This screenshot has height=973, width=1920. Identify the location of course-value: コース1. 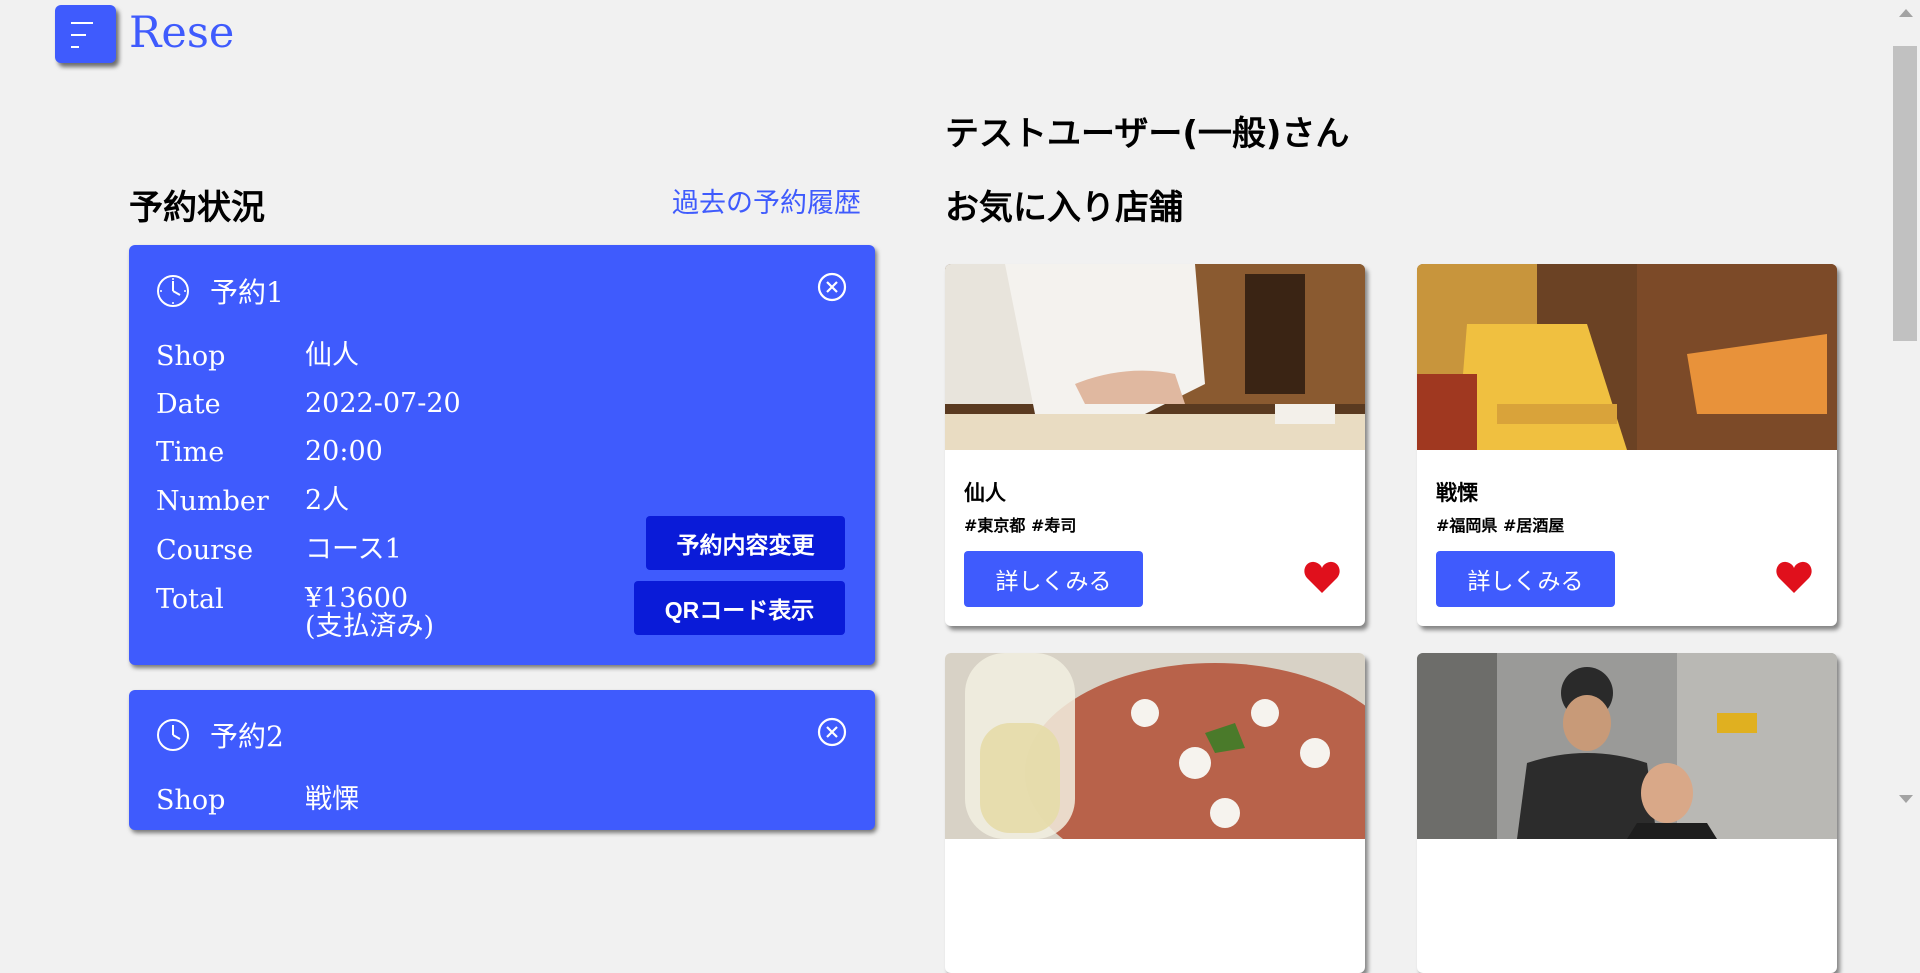
(353, 549).